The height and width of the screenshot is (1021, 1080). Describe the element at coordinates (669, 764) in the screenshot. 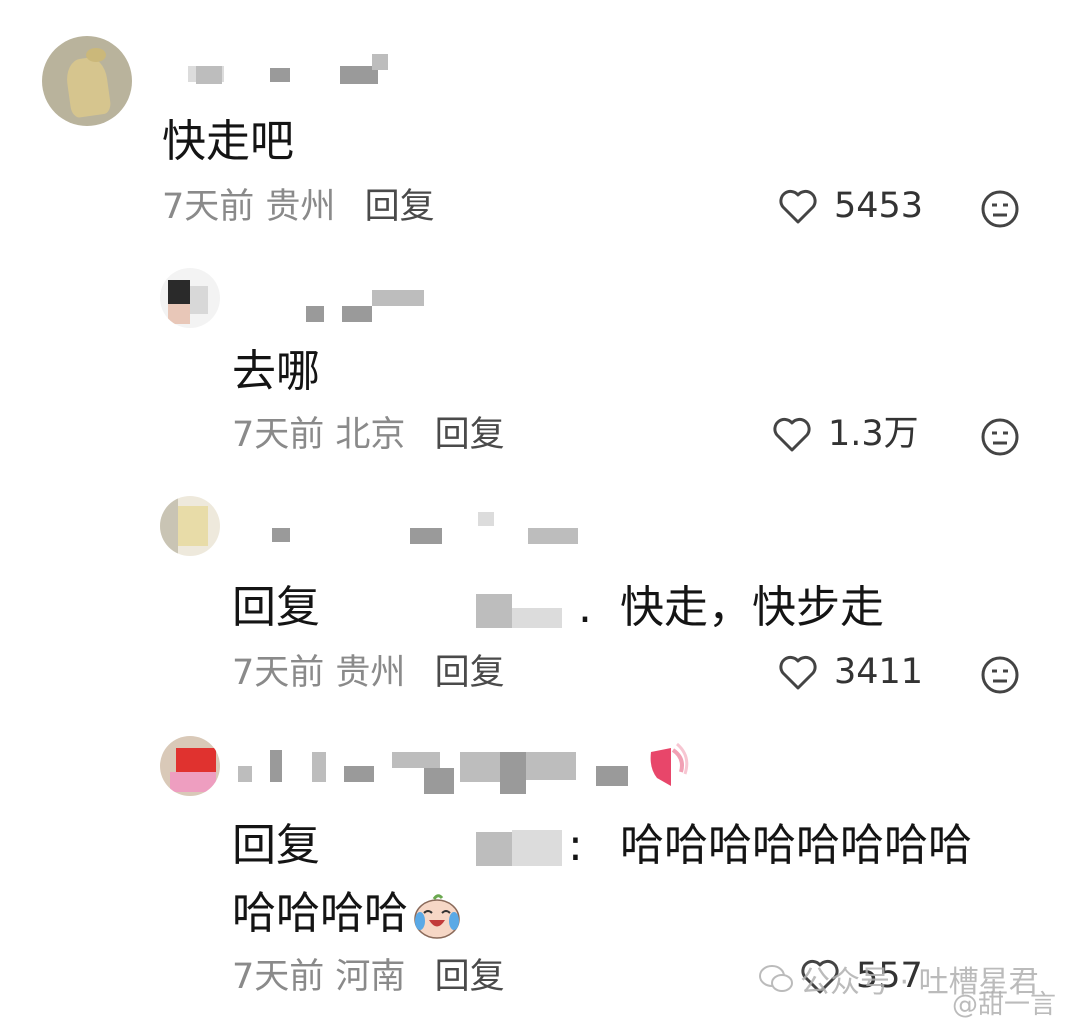

I see `pink-heart-icon` at that location.